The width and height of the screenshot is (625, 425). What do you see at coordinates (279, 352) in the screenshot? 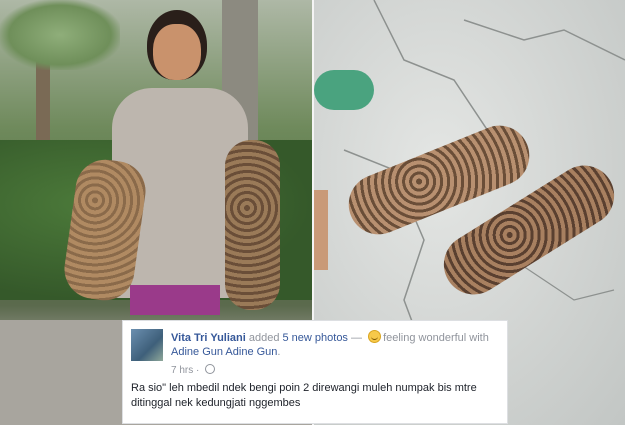
I see `tagged-suffix: .` at bounding box center [279, 352].